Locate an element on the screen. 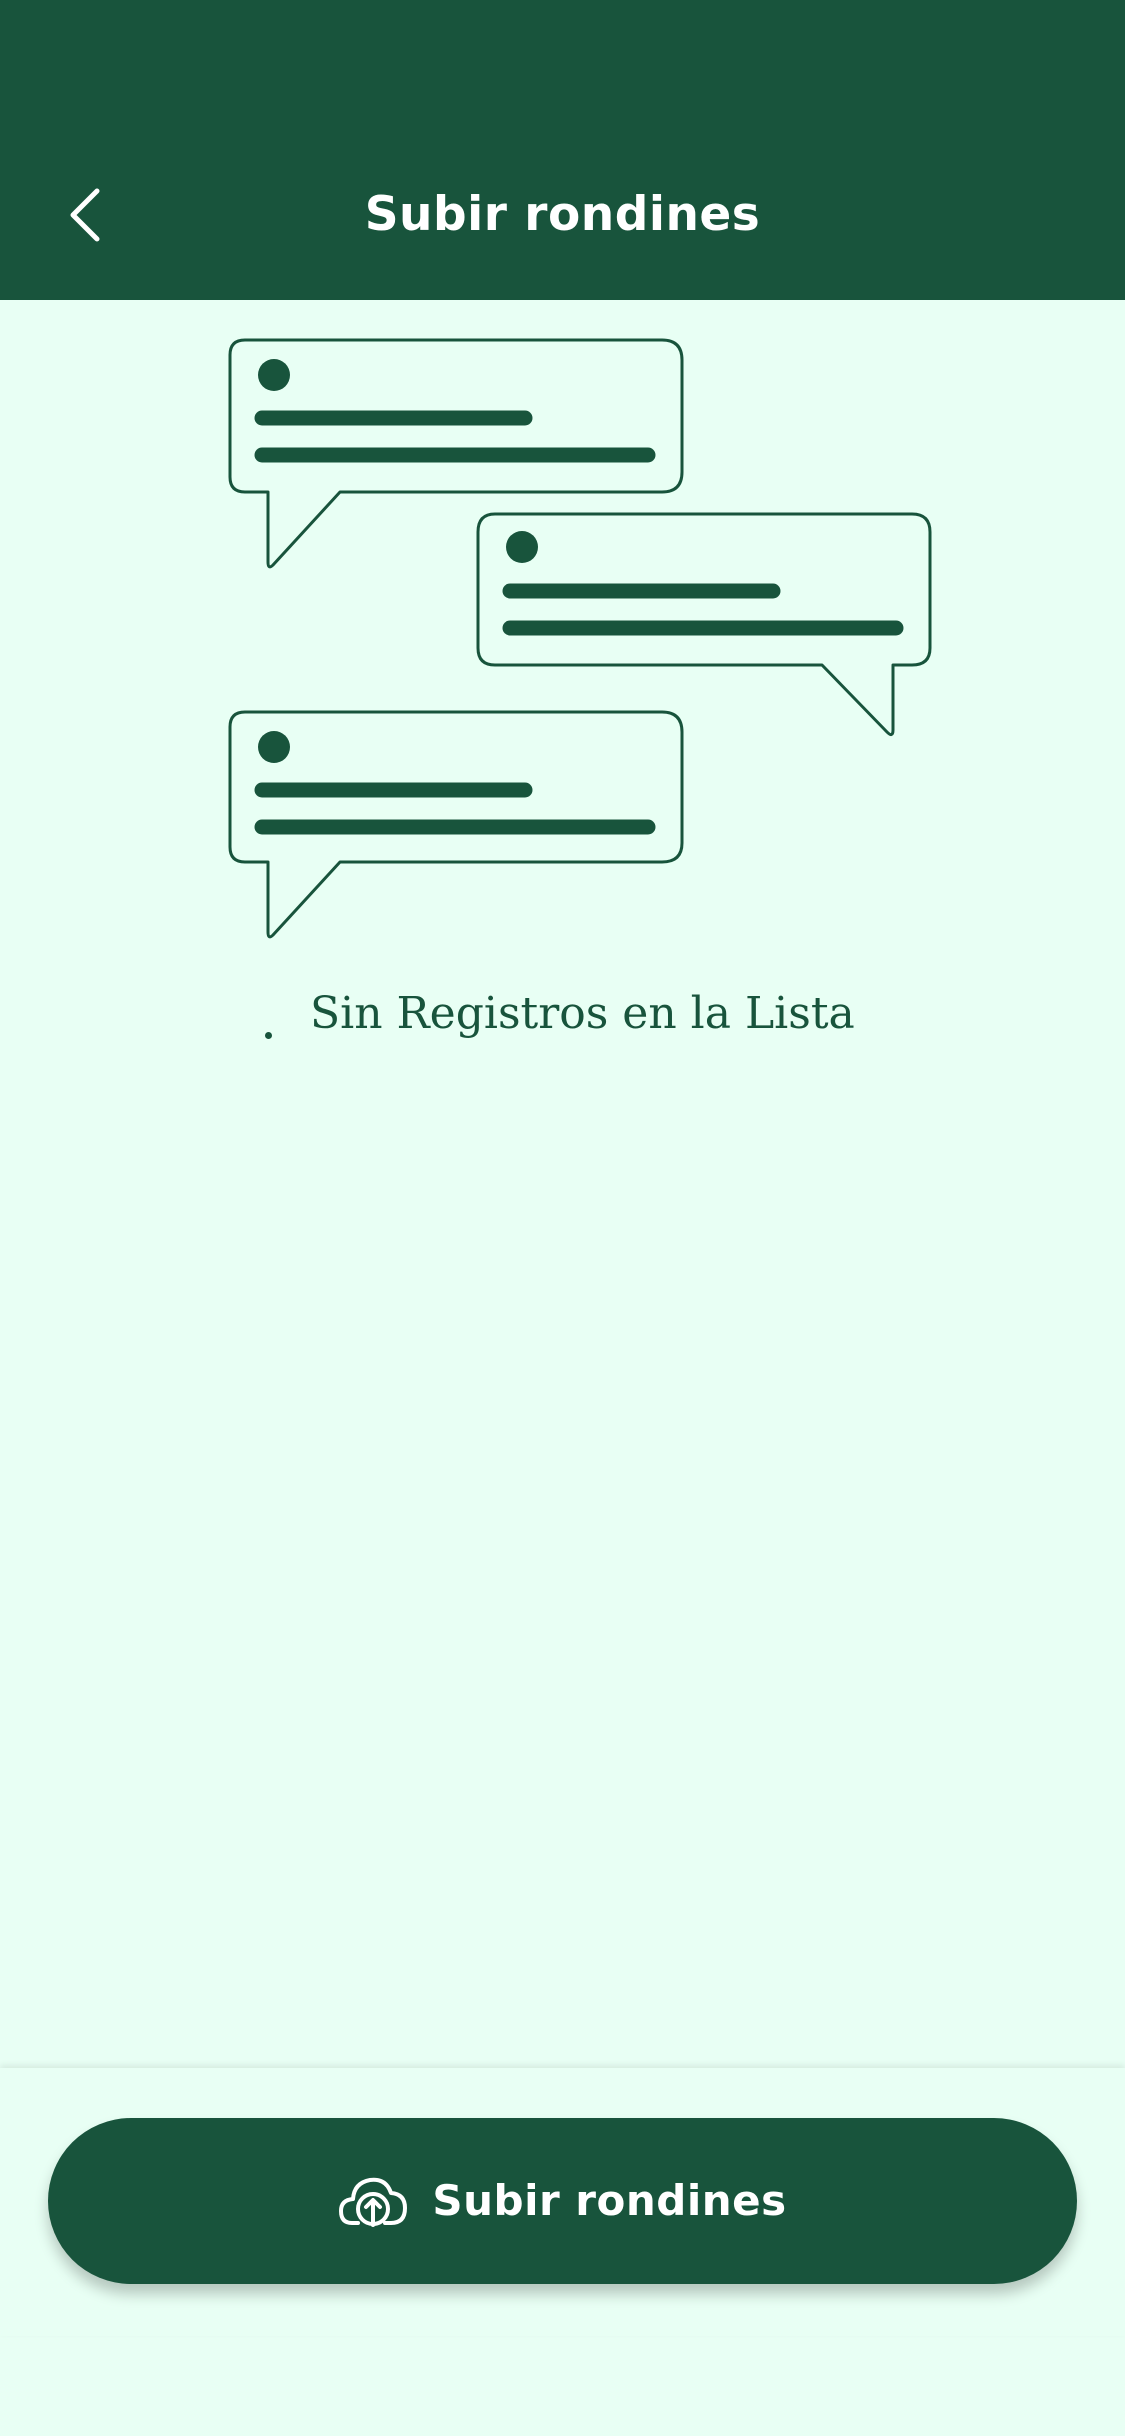 The height and width of the screenshot is (2436, 1125). empty-state: Sin Registros en la Lista is located at coordinates (562, 1015).